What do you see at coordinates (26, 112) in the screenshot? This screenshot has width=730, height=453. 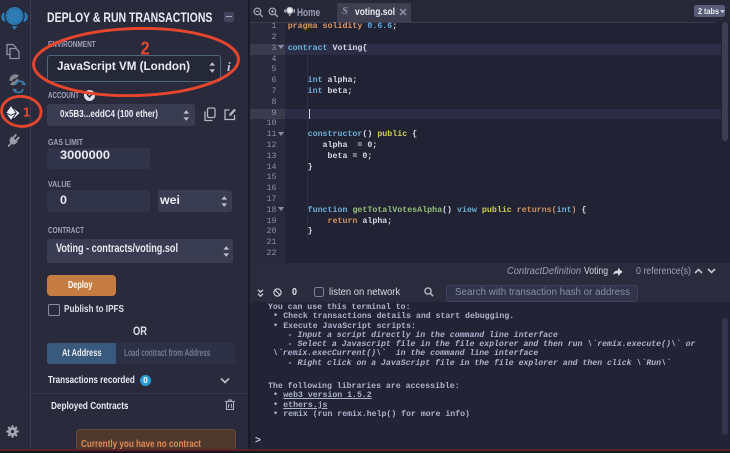 I see `svg-text: 1` at bounding box center [26, 112].